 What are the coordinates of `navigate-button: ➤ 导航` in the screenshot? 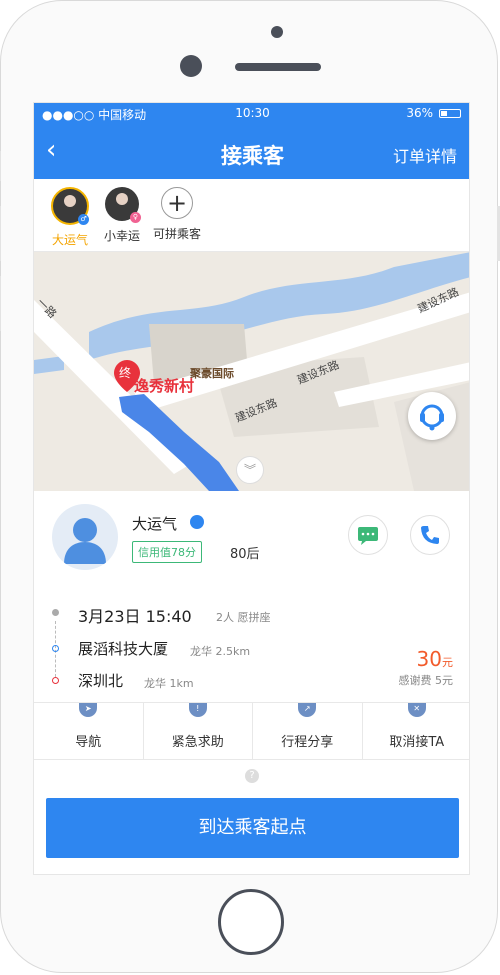 It's located at (89, 731).